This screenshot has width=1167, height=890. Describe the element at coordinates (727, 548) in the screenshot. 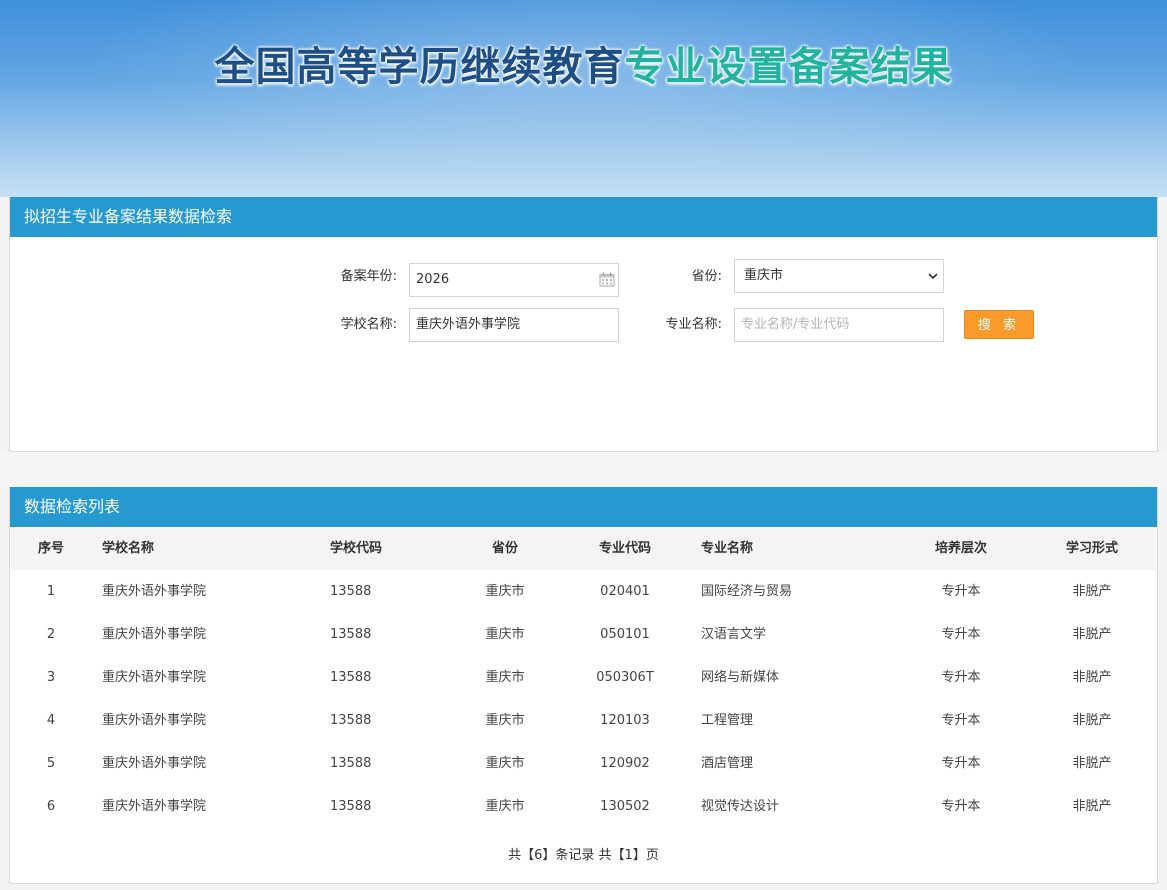

I see `col-header-major: 专业名称` at that location.